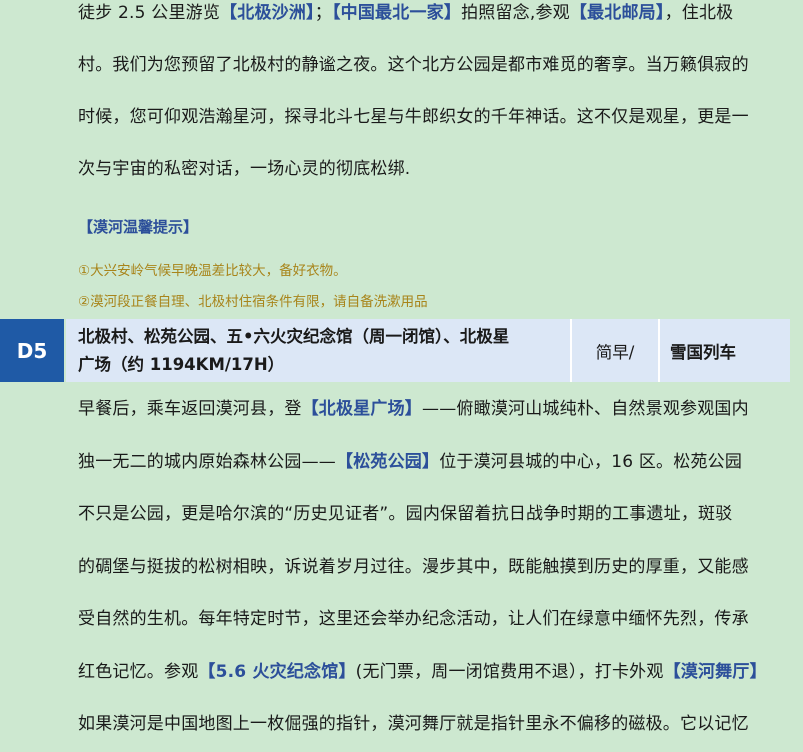 Image resolution: width=803 pixels, height=752 pixels. I want to click on text-segment: 时候，您可仰观浩瀚星河，探寻北斗七星与牛郎织女的千年神话。这不仅是观星，更是一, so click(413, 117).